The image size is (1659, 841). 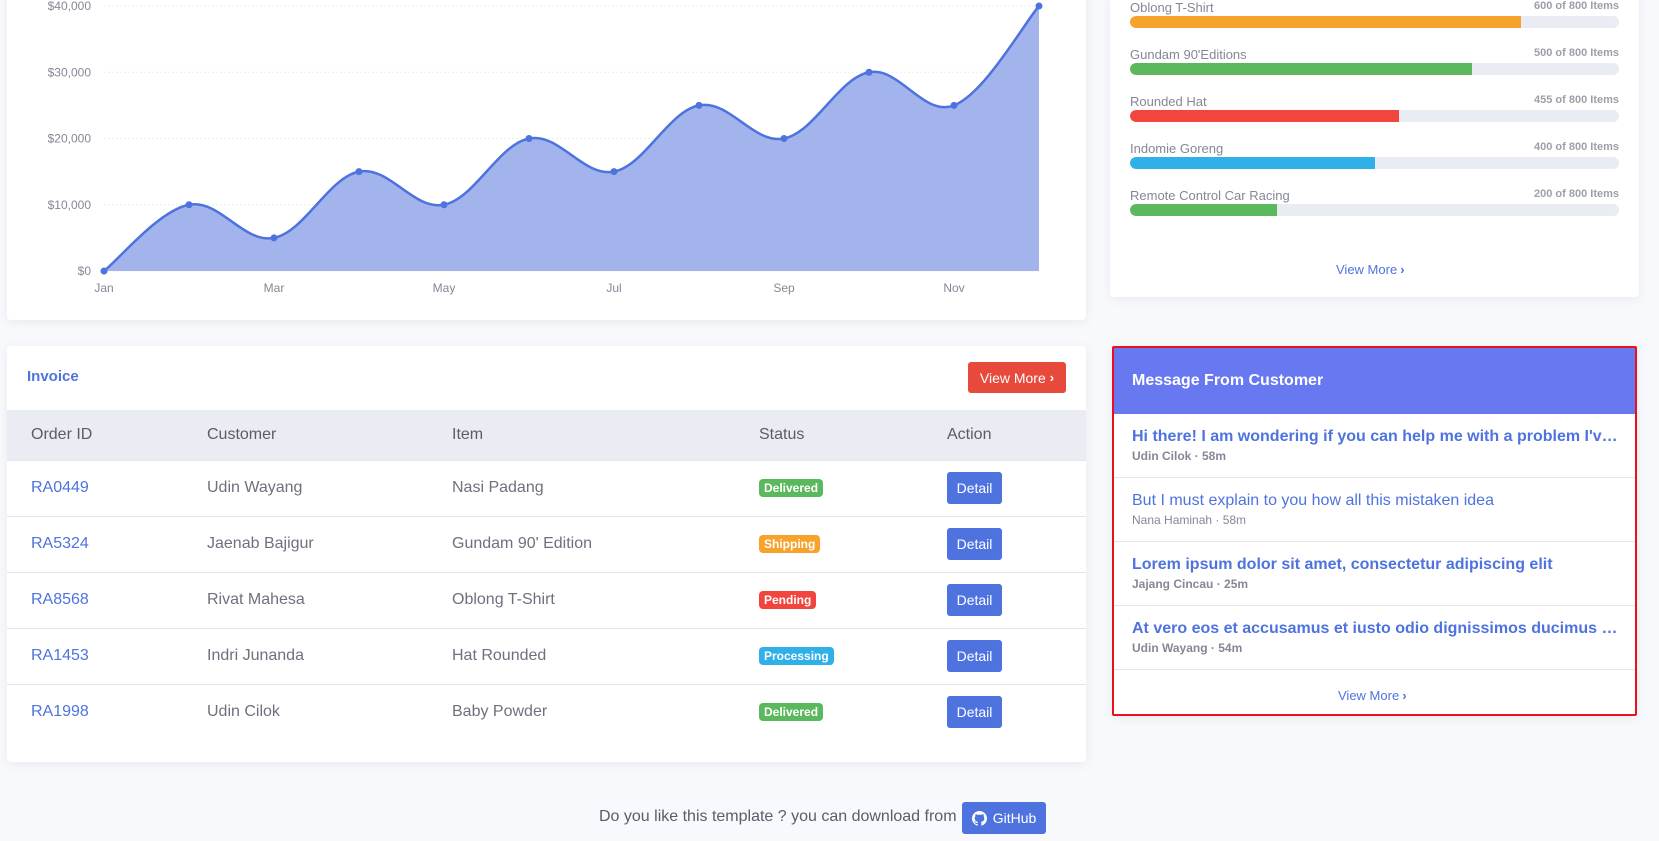 I want to click on status-badge: Processing, so click(x=796, y=656).